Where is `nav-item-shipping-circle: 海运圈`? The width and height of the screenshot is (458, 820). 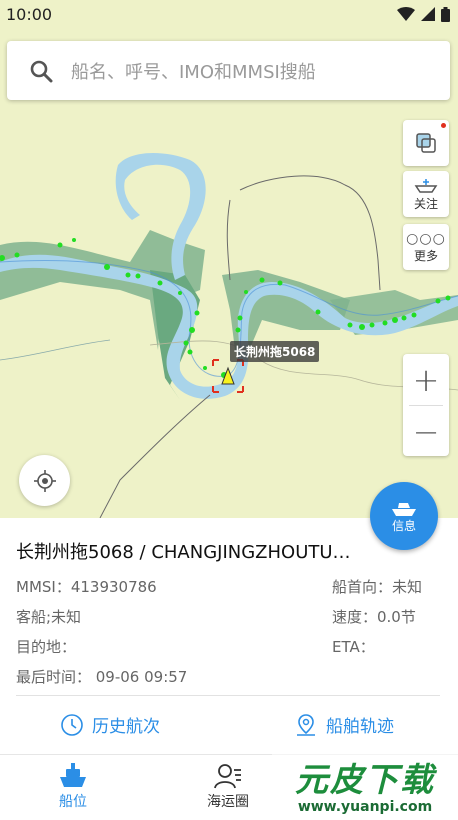
nav-item-shipping-circle: 海运圈 is located at coordinates (228, 786).